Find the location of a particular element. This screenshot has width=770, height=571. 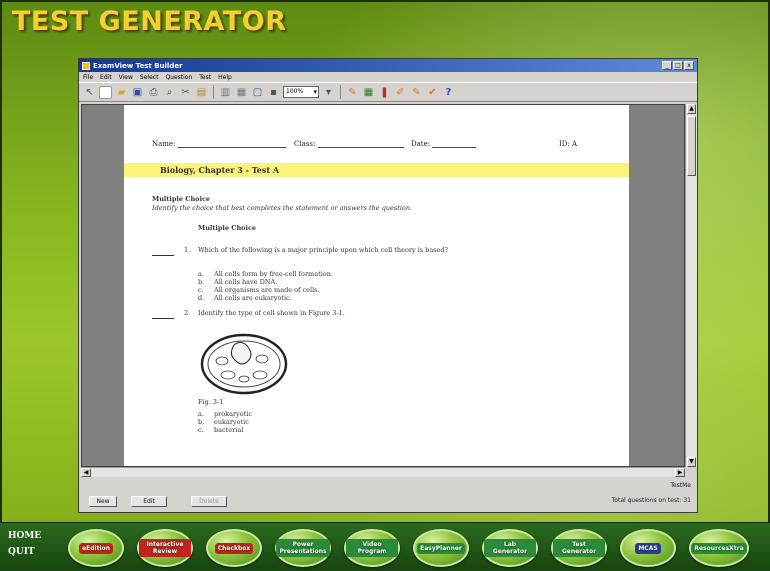

cell-figure is located at coordinates (244, 364).